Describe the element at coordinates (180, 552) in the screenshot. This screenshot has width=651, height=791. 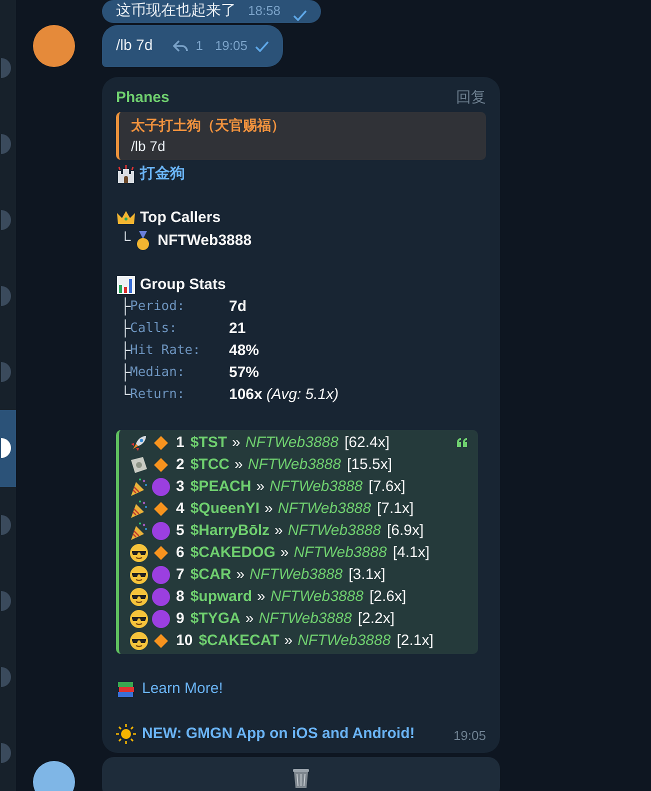
I see `rank-number: 6` at that location.